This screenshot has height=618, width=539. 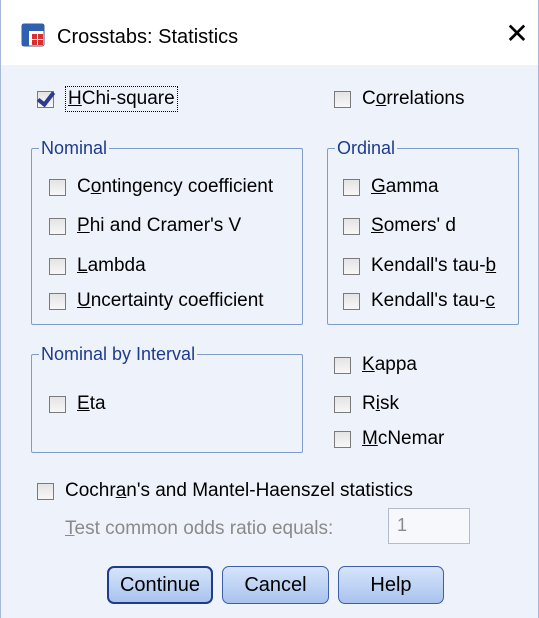 I want to click on kappa-checkbox, so click(x=342, y=365).